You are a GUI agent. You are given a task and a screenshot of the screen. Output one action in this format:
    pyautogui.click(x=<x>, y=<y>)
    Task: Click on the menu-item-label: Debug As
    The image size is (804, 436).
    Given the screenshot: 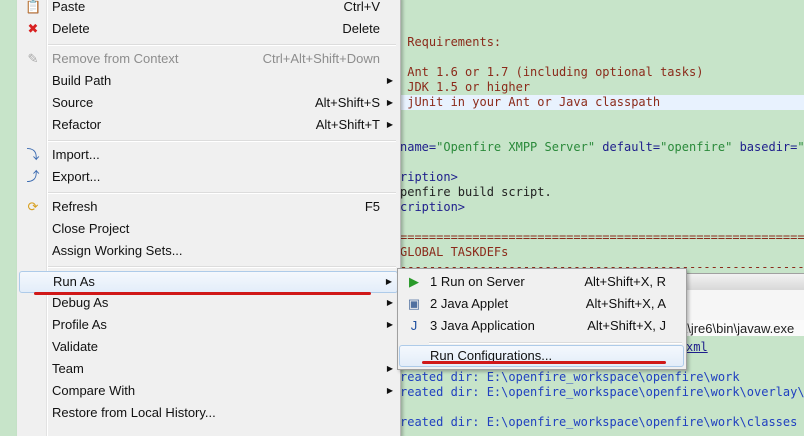 What is the action you would take?
    pyautogui.click(x=80, y=302)
    